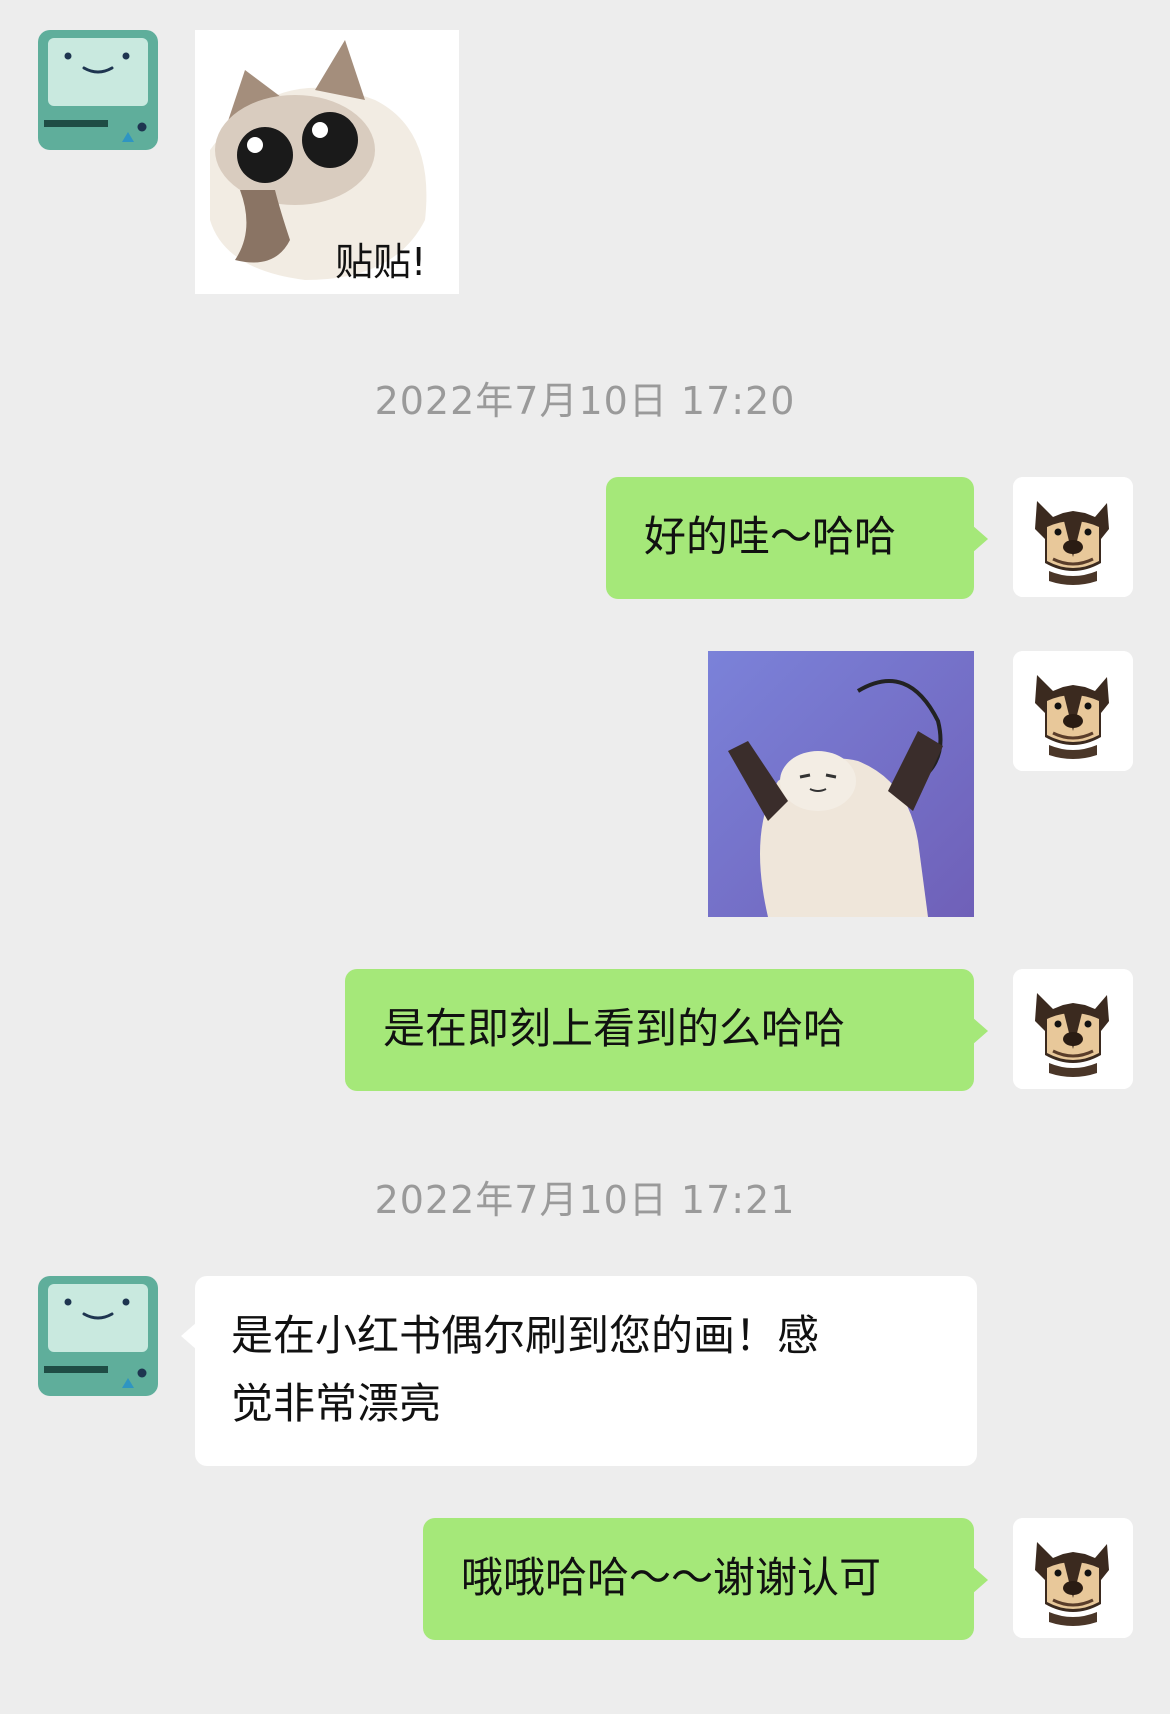 The image size is (1170, 1714). Describe the element at coordinates (841, 784) in the screenshot. I see `cat-stretching-sticker-icon` at that location.